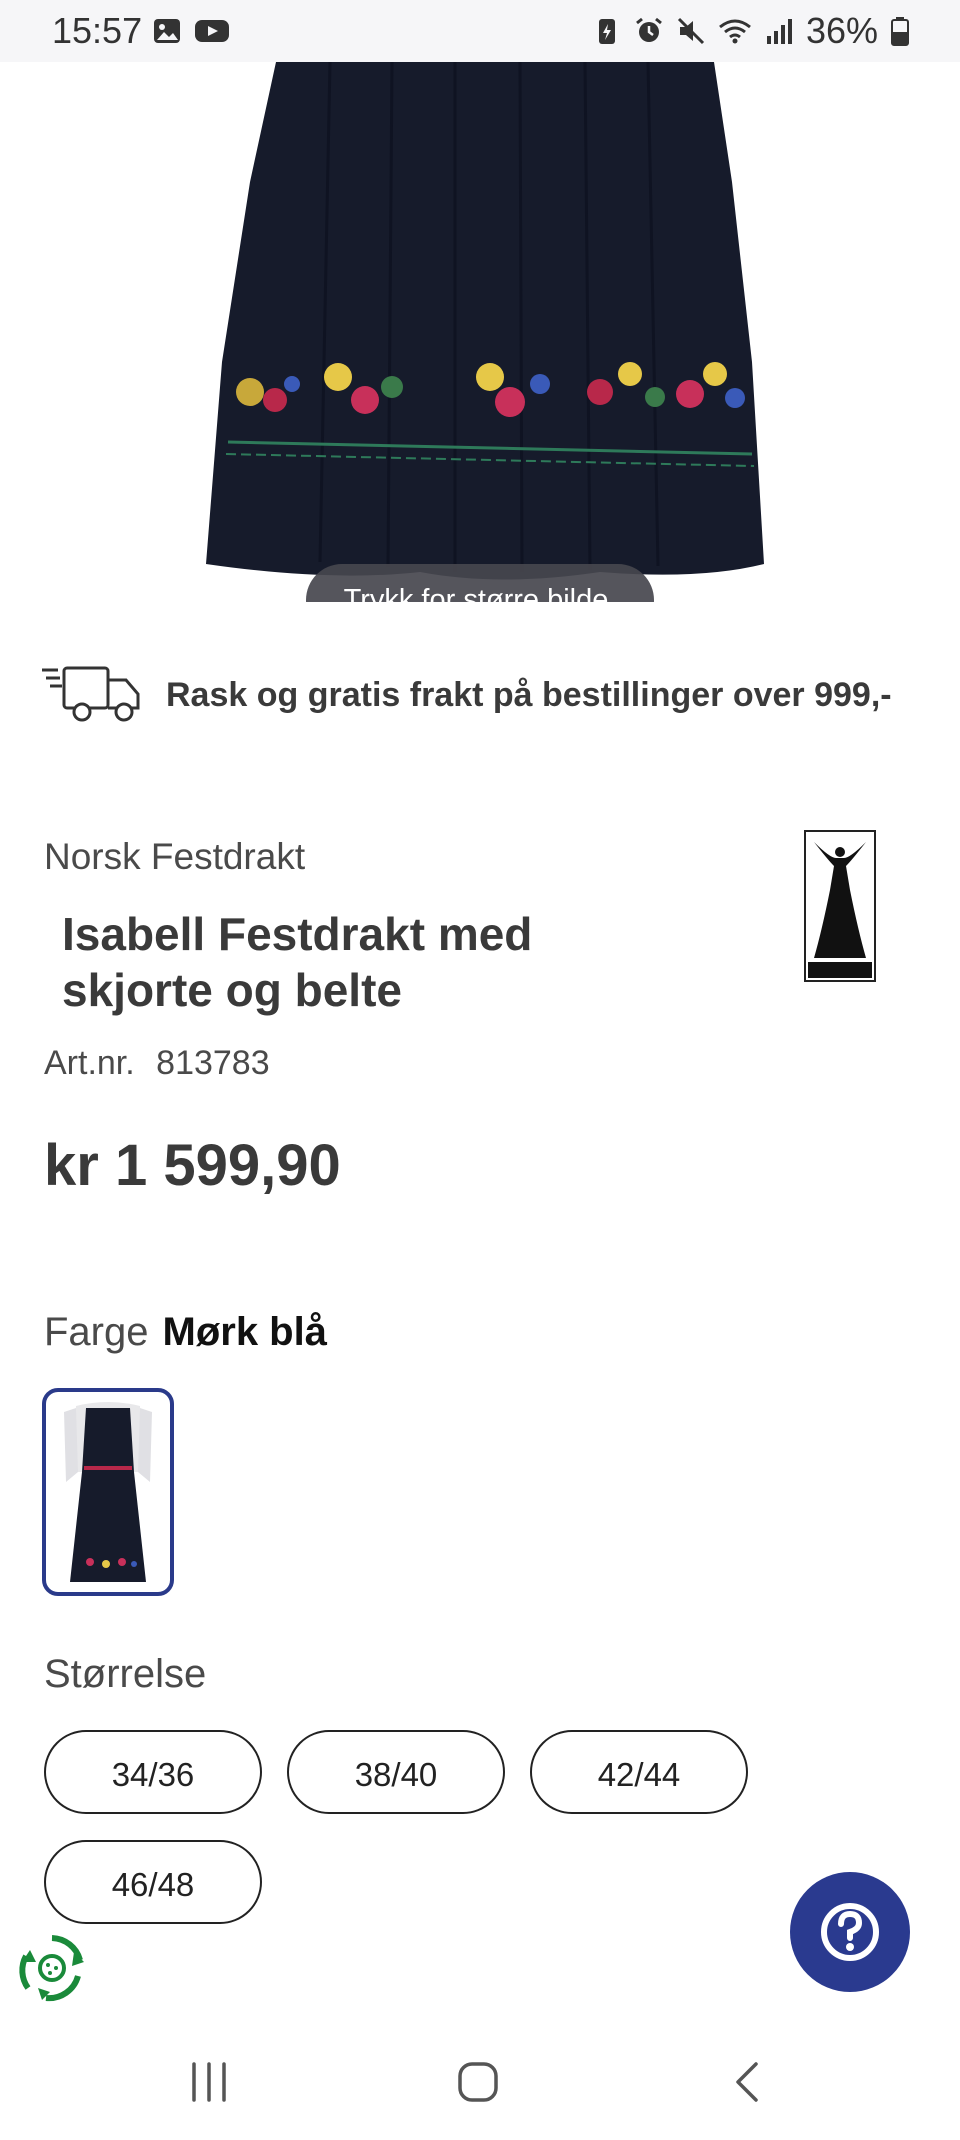  I want to click on dress-thumbnail, so click(108, 1492).